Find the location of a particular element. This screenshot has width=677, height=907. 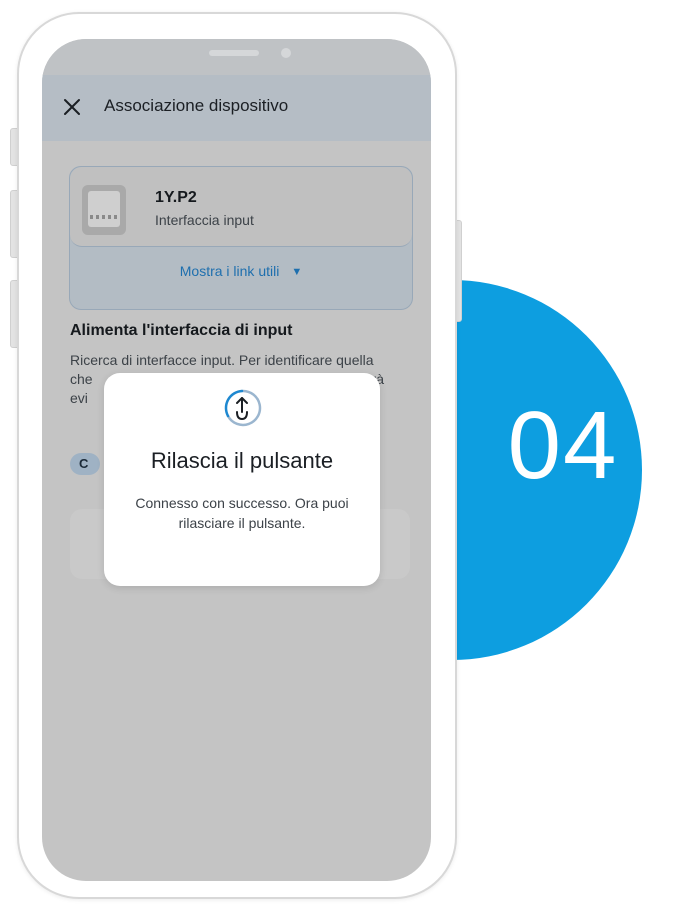

speaker-icon is located at coordinates (234, 53).